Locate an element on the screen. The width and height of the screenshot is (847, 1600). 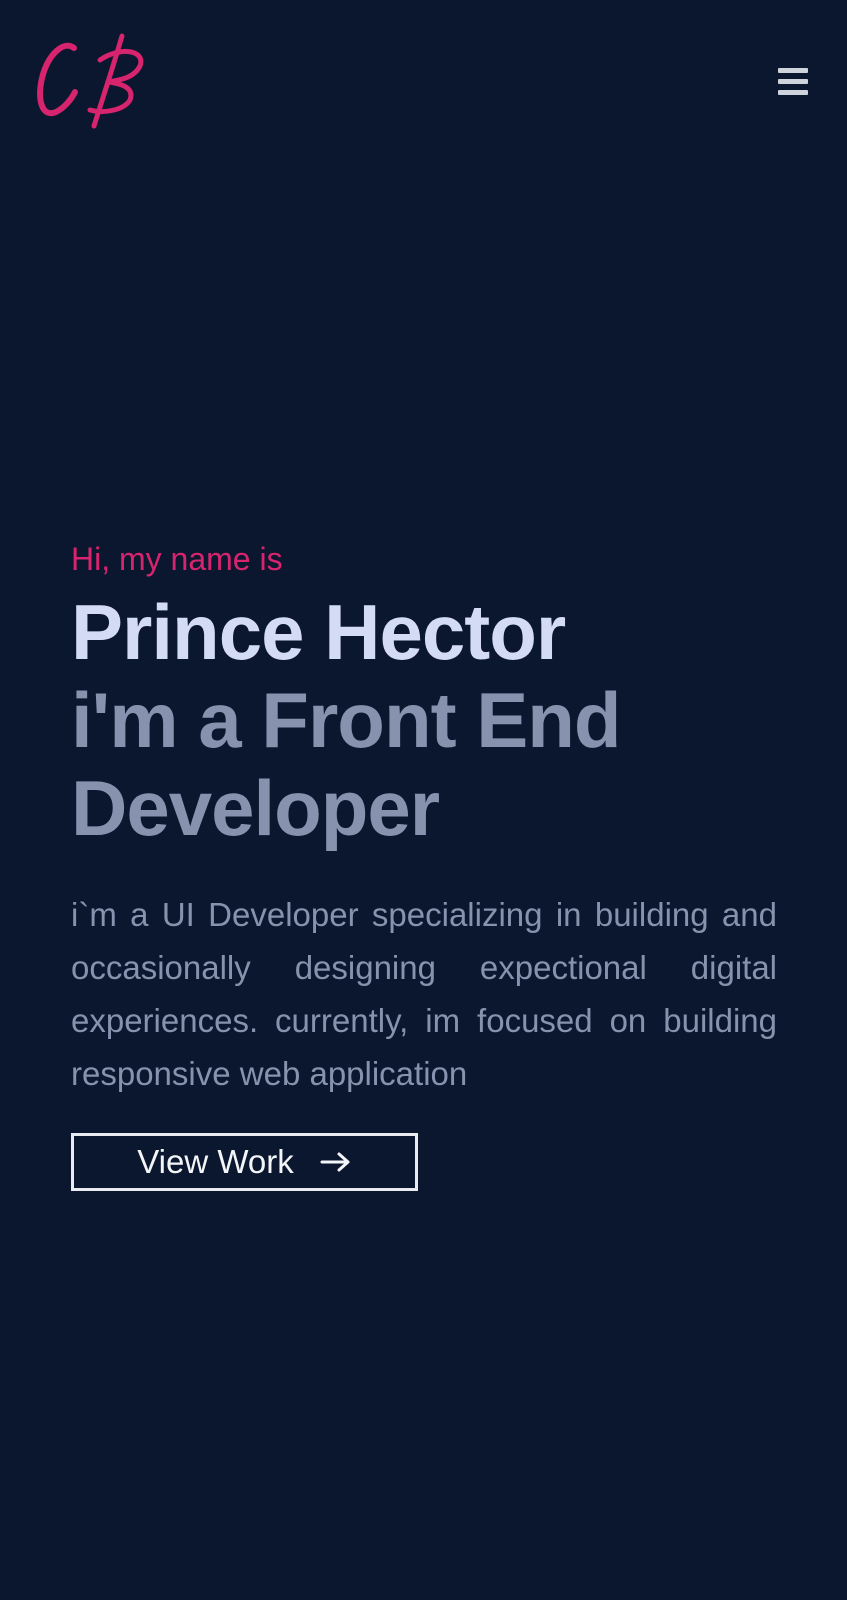
menu-button is located at coordinates (792, 81).